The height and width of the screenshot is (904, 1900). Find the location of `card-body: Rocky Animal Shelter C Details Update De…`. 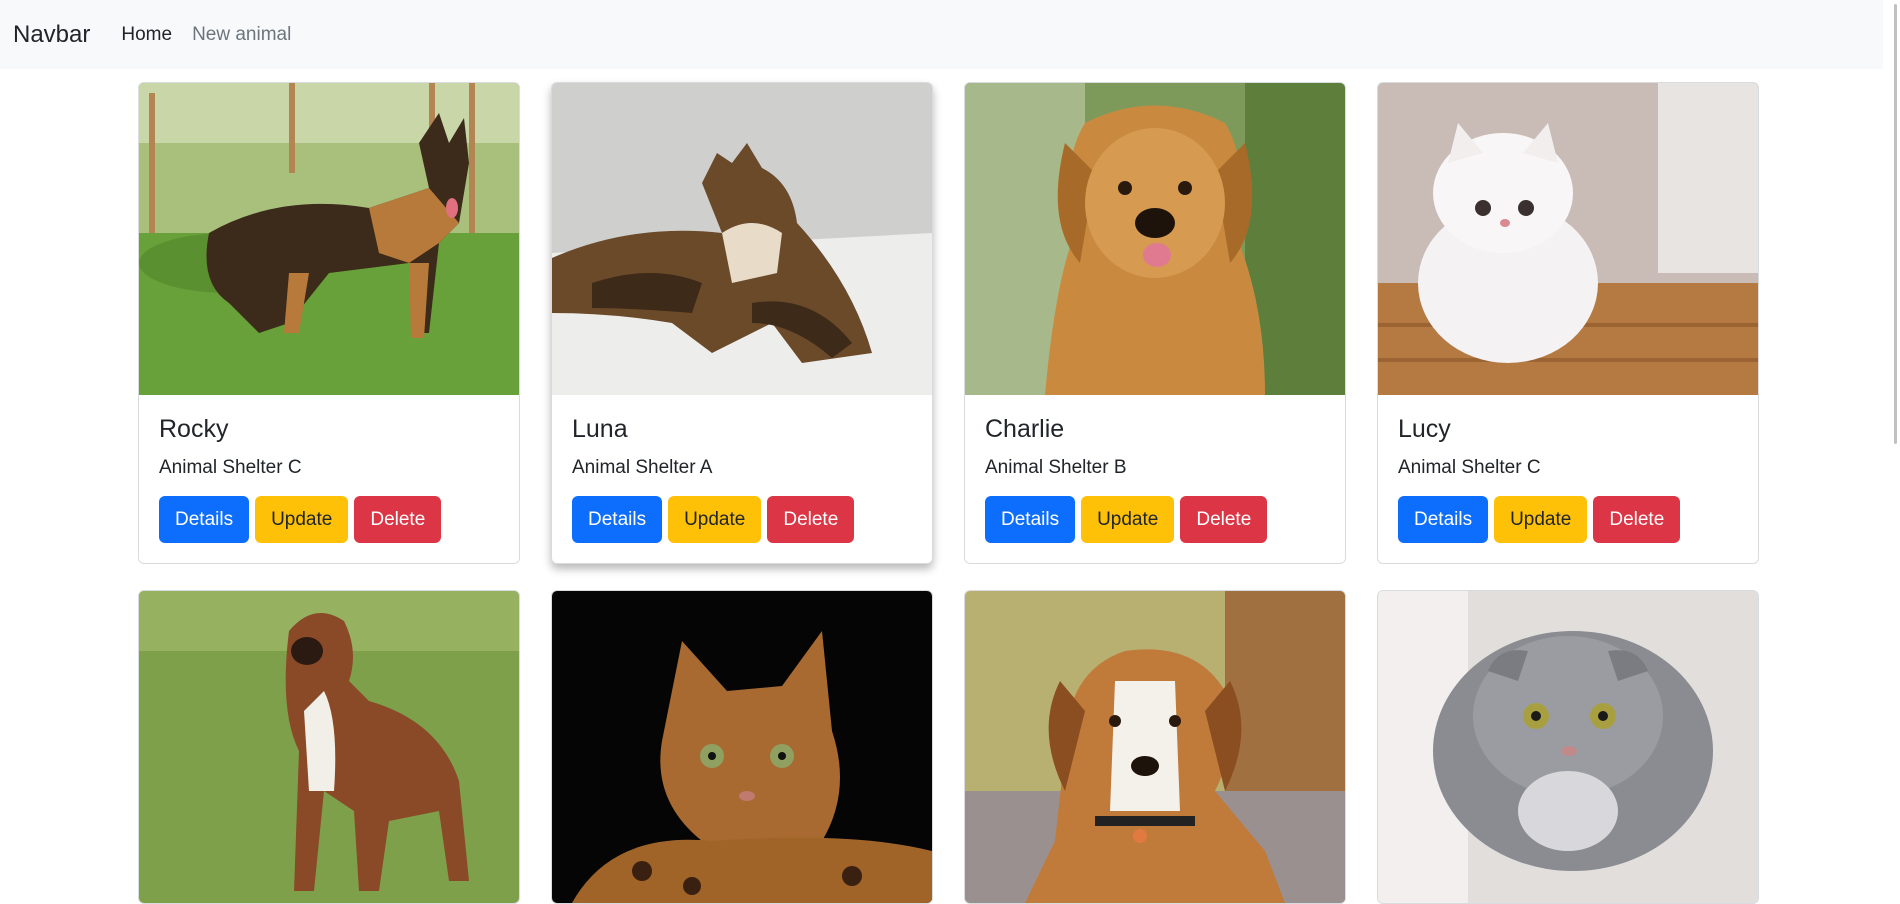

card-body: Rocky Animal Shelter C Details Update De… is located at coordinates (329, 479).